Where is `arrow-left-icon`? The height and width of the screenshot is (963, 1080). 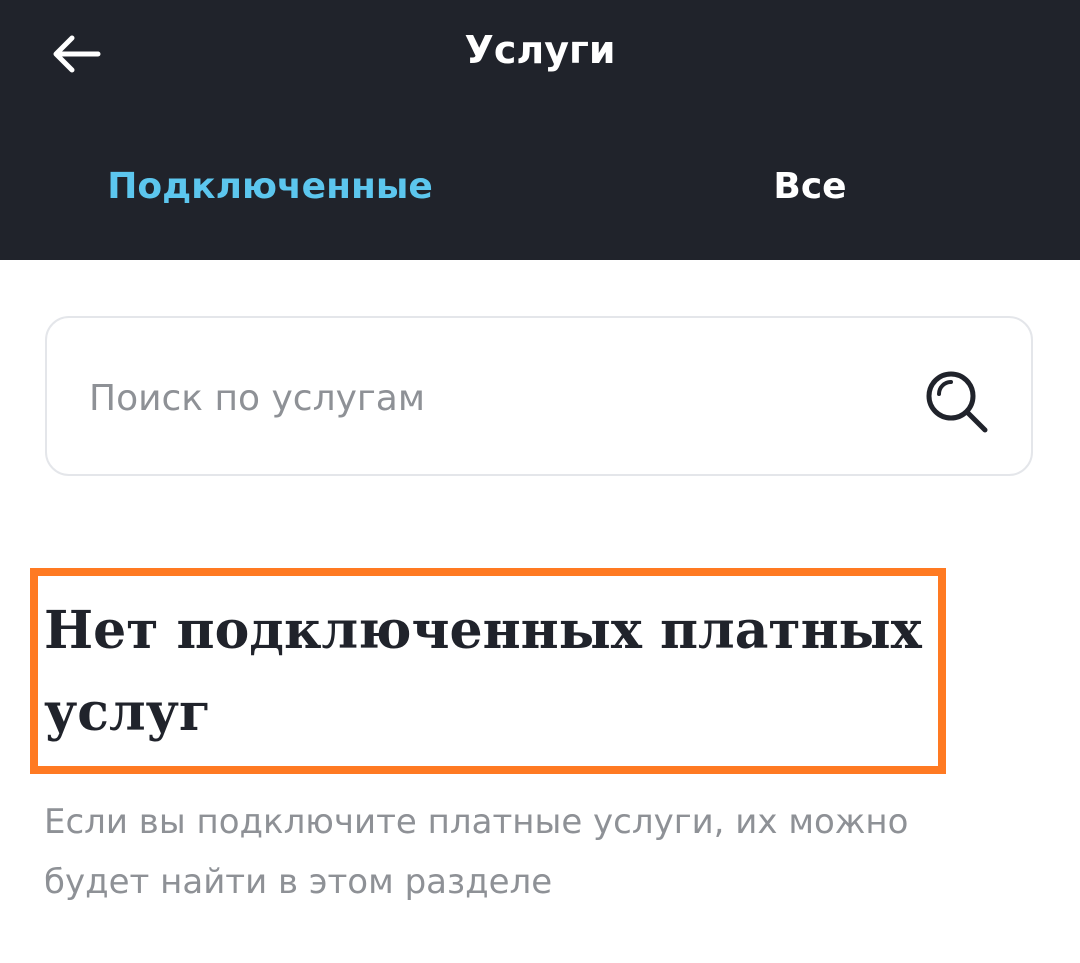 arrow-left-icon is located at coordinates (77, 54).